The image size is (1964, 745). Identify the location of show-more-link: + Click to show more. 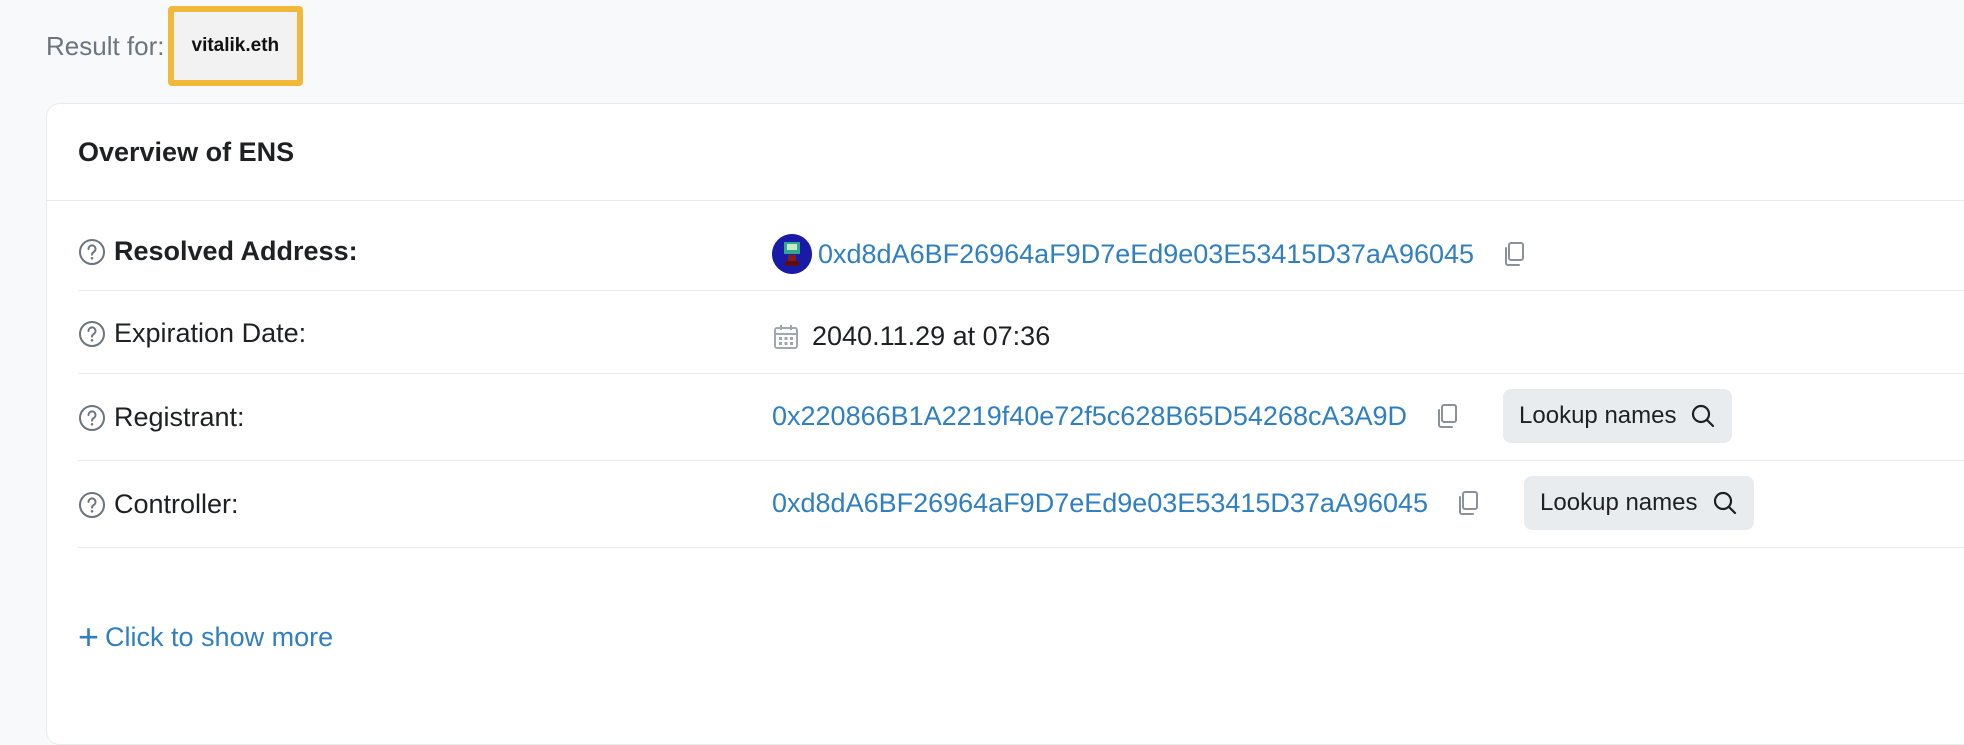
(205, 637).